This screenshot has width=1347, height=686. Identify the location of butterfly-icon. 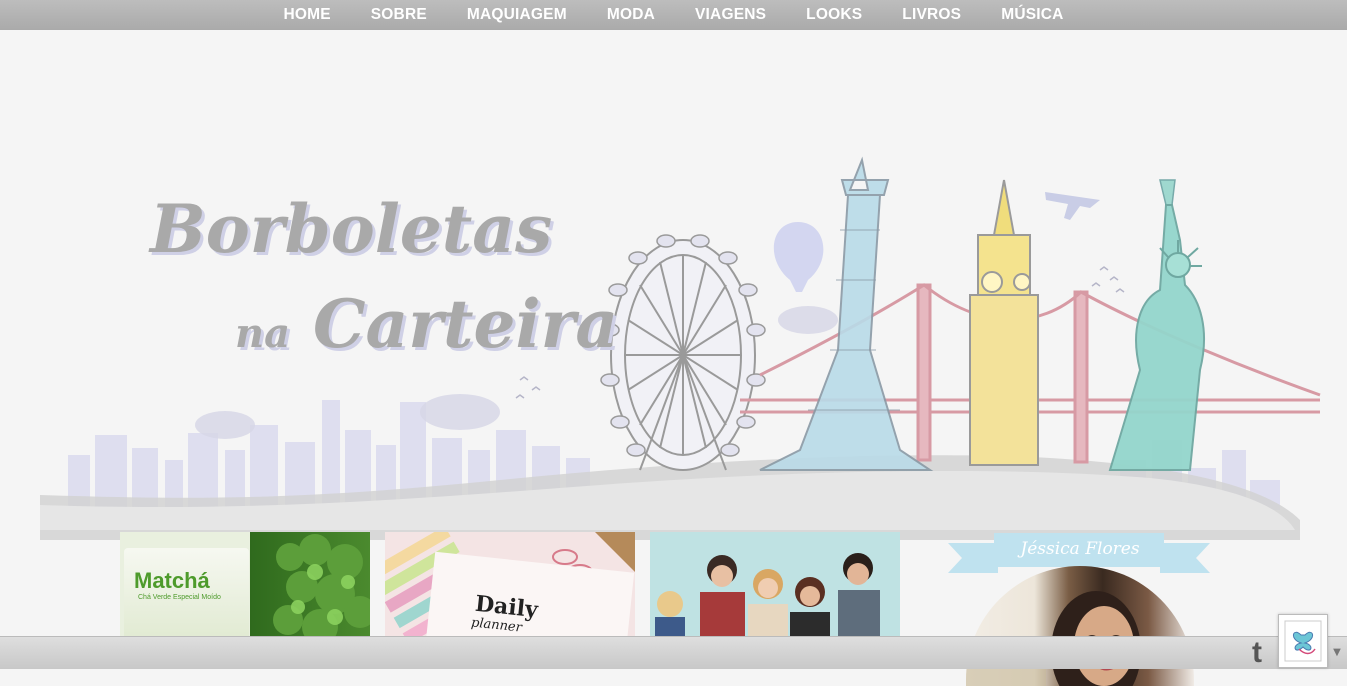
(1303, 641).